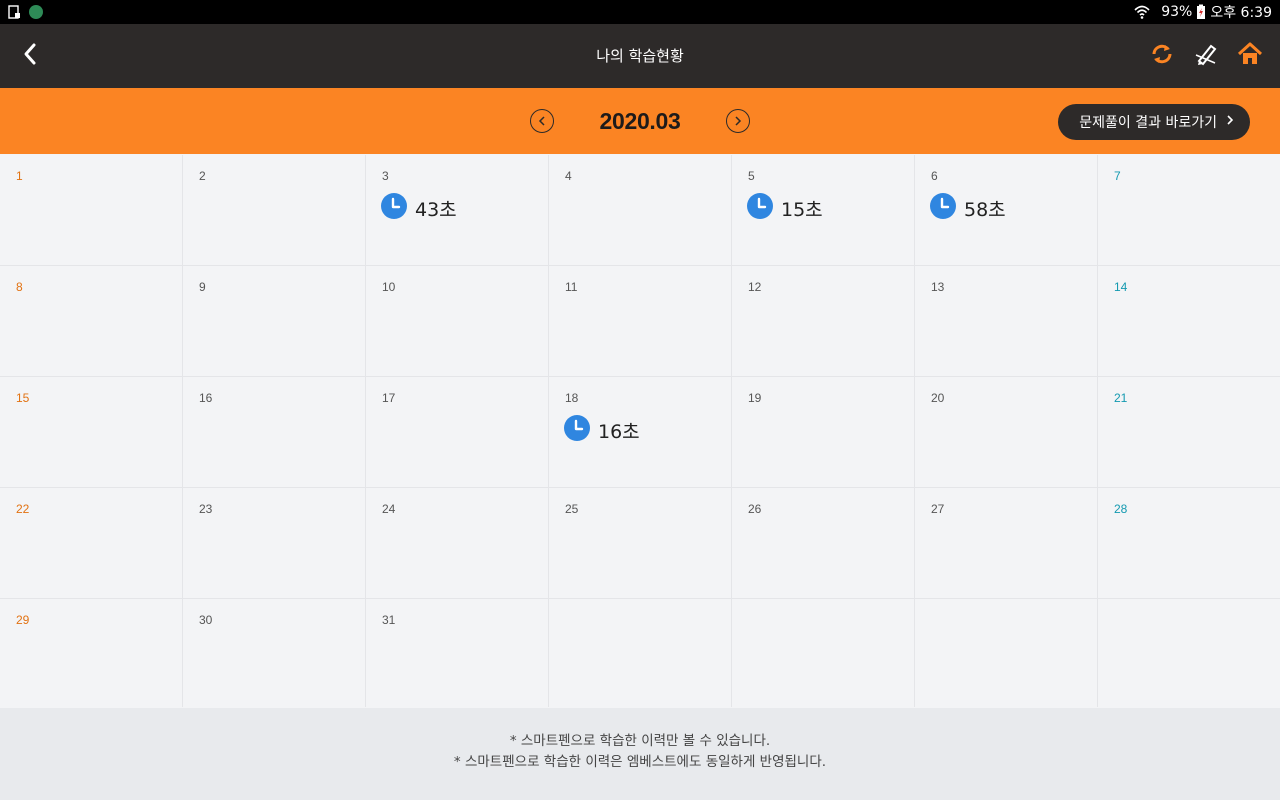 The image size is (1280, 800). I want to click on study-record: 58초, so click(1013, 208).